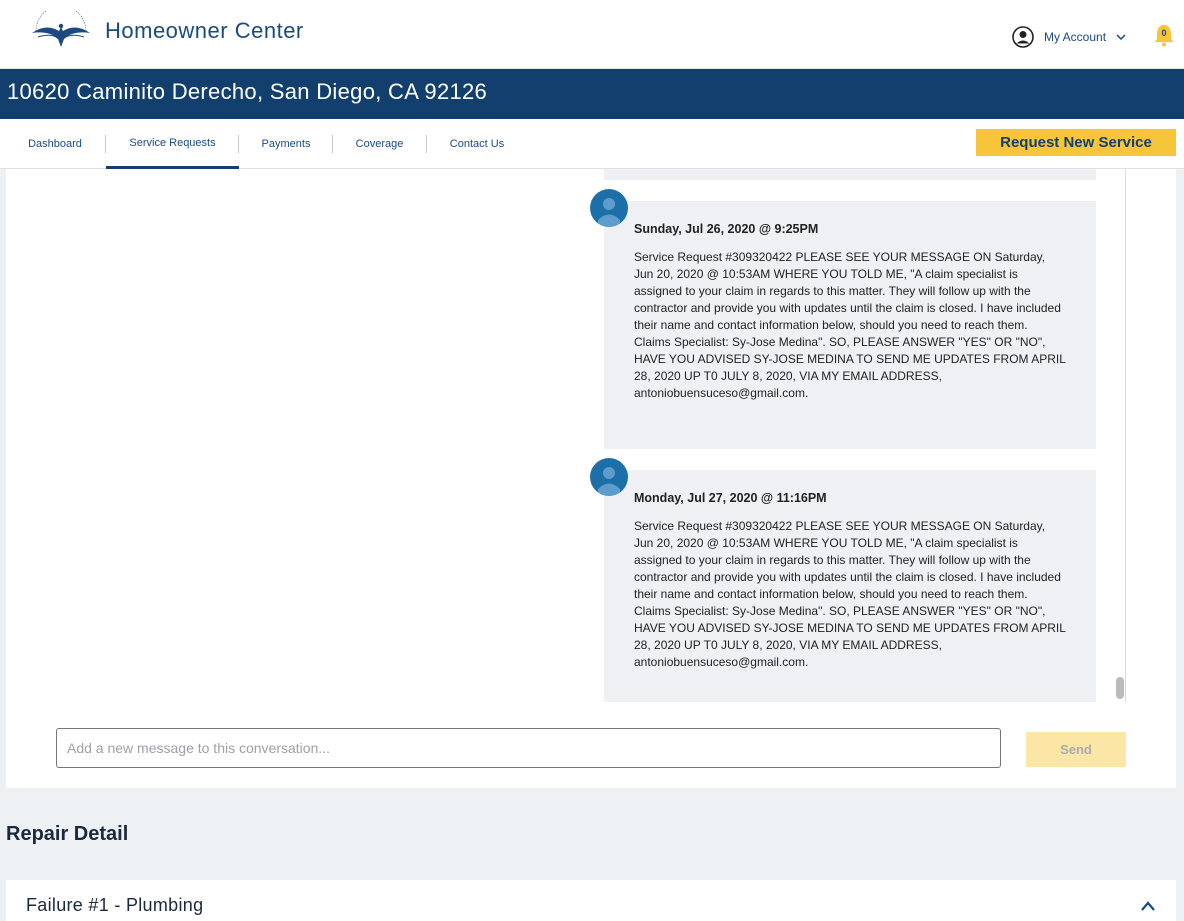 Image resolution: width=1184 pixels, height=921 pixels. What do you see at coordinates (67, 834) in the screenshot?
I see `repair-detail-heading: Repair Detail` at bounding box center [67, 834].